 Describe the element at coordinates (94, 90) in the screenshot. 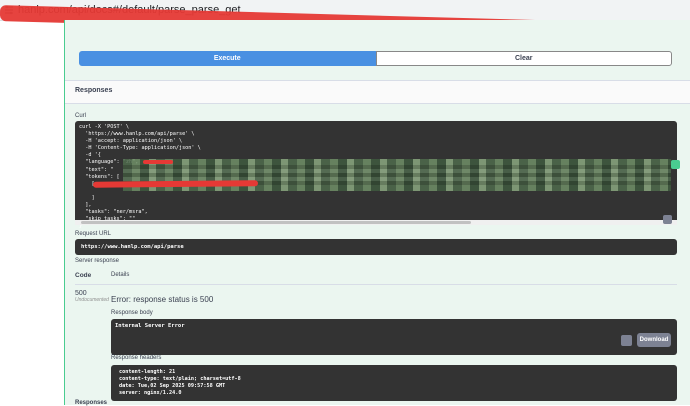

I see `responses-title: Responses` at that location.